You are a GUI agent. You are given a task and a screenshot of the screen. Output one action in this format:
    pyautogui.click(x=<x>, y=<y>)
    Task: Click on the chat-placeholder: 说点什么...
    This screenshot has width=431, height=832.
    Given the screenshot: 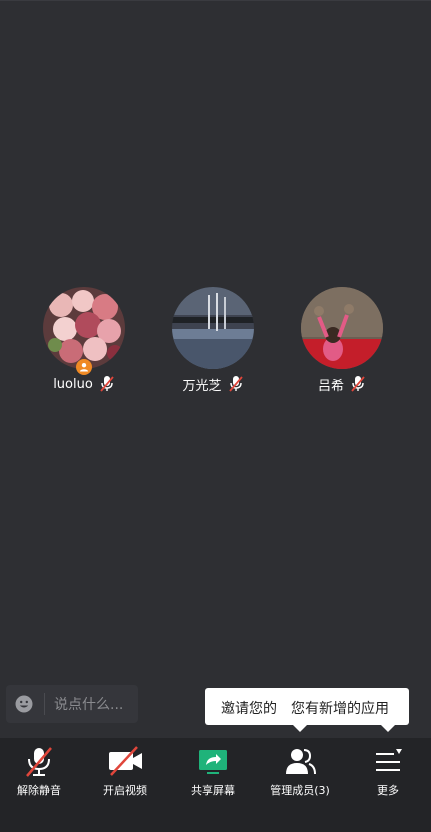 What is the action you would take?
    pyautogui.click(x=89, y=705)
    